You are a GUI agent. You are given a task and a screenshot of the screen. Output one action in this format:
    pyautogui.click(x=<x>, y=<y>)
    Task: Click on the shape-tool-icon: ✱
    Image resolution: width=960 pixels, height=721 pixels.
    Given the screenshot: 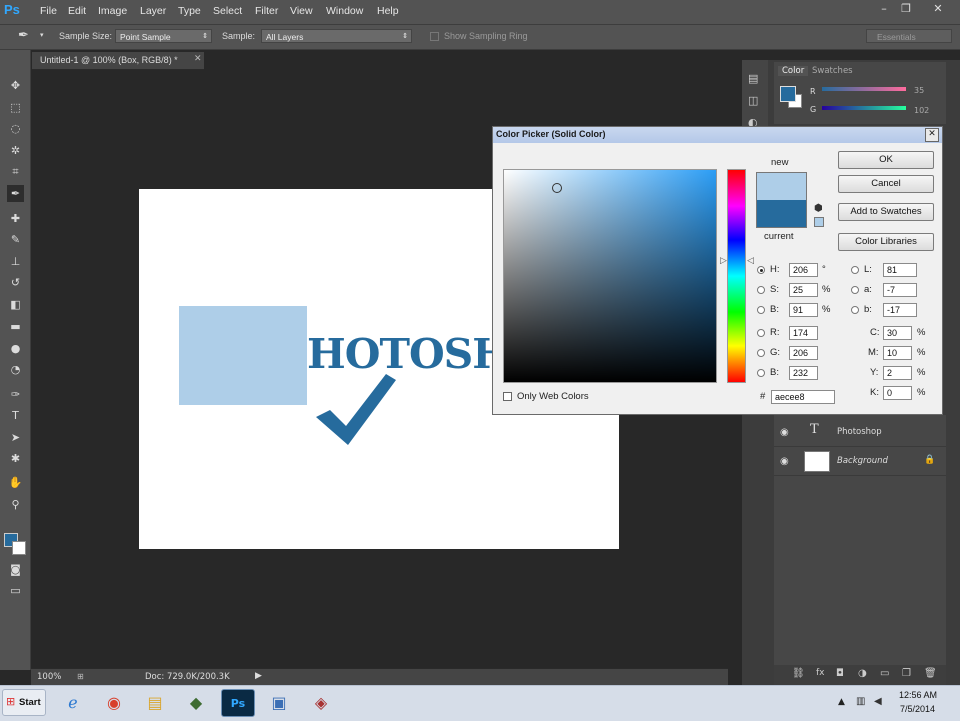 What is the action you would take?
    pyautogui.click(x=15, y=458)
    